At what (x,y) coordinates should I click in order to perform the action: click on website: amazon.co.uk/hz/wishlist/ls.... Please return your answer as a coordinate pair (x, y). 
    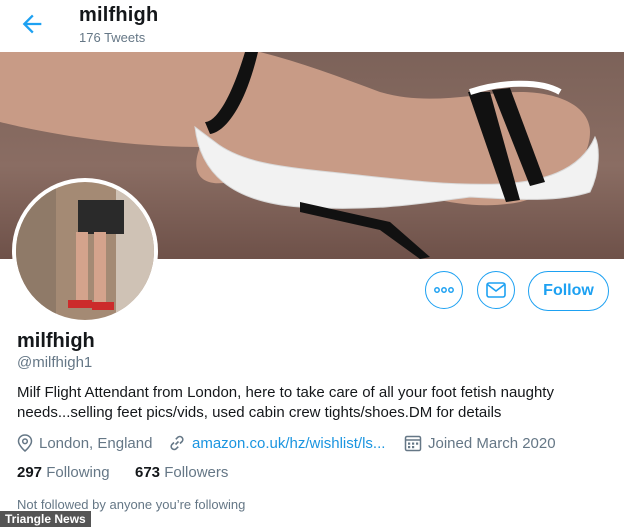
    Looking at the image, I should click on (276, 443).